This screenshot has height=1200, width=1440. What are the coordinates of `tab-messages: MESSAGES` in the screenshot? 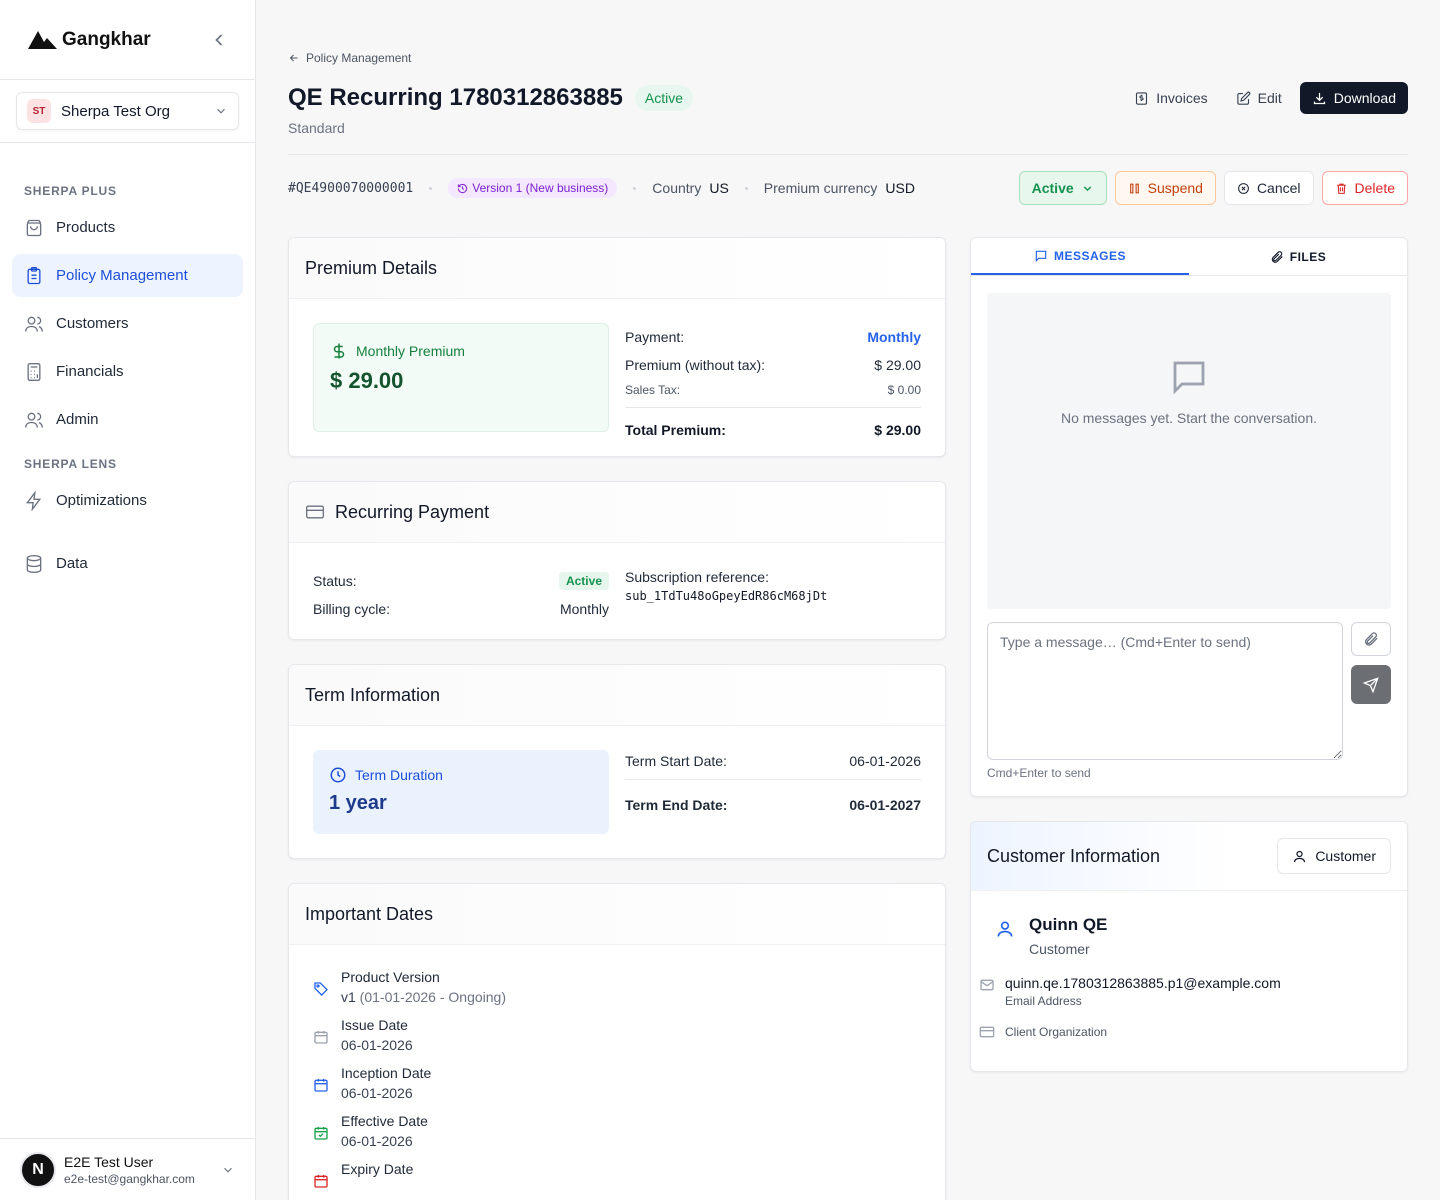 It's located at (1080, 256).